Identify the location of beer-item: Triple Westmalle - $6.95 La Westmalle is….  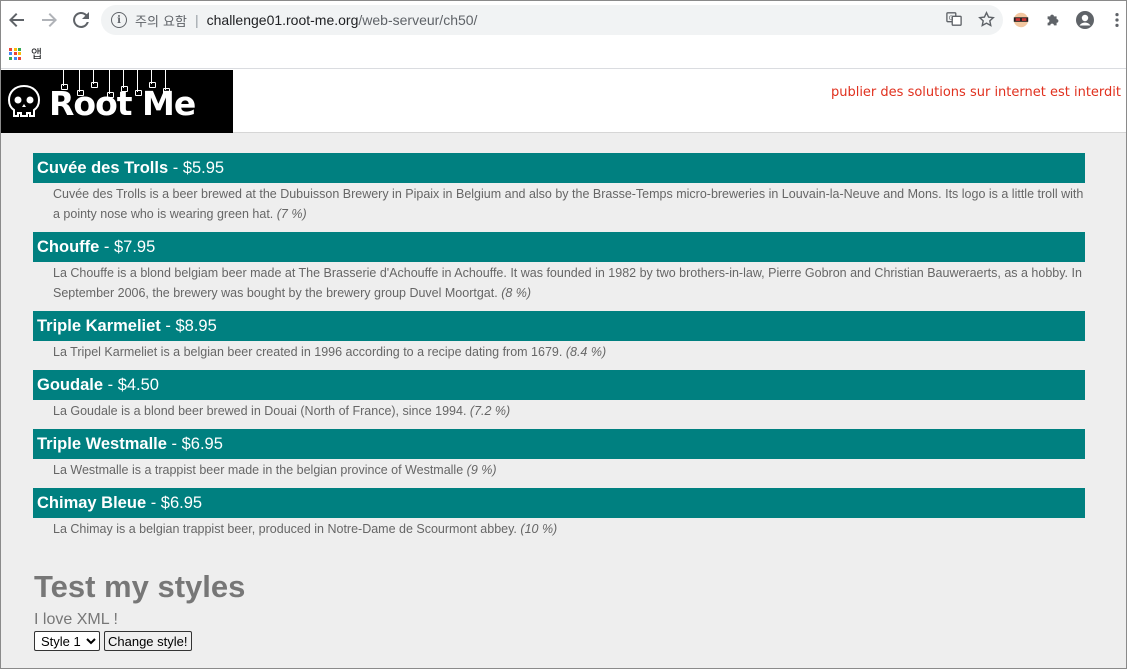
(559, 454).